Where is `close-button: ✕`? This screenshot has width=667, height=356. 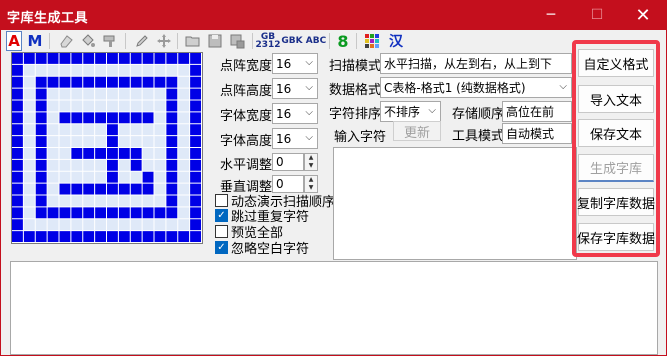 close-button: ✕ is located at coordinates (643, 15).